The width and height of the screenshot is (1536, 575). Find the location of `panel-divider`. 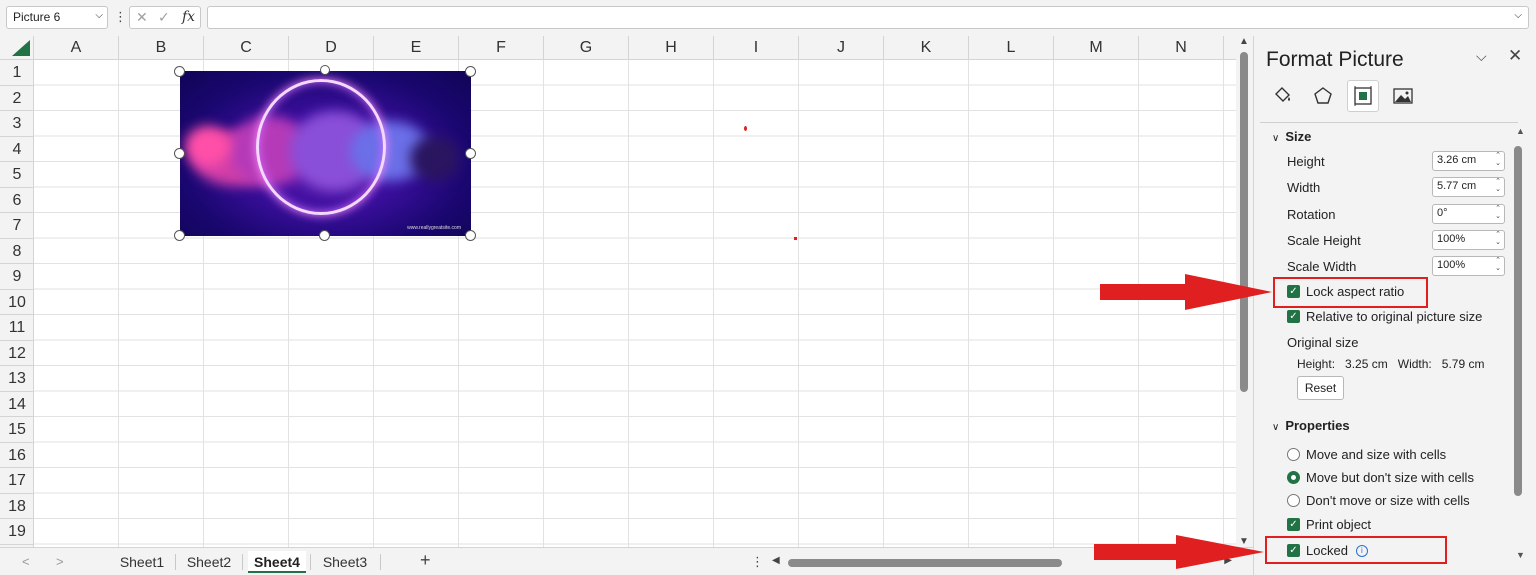

panel-divider is located at coordinates (1389, 122).